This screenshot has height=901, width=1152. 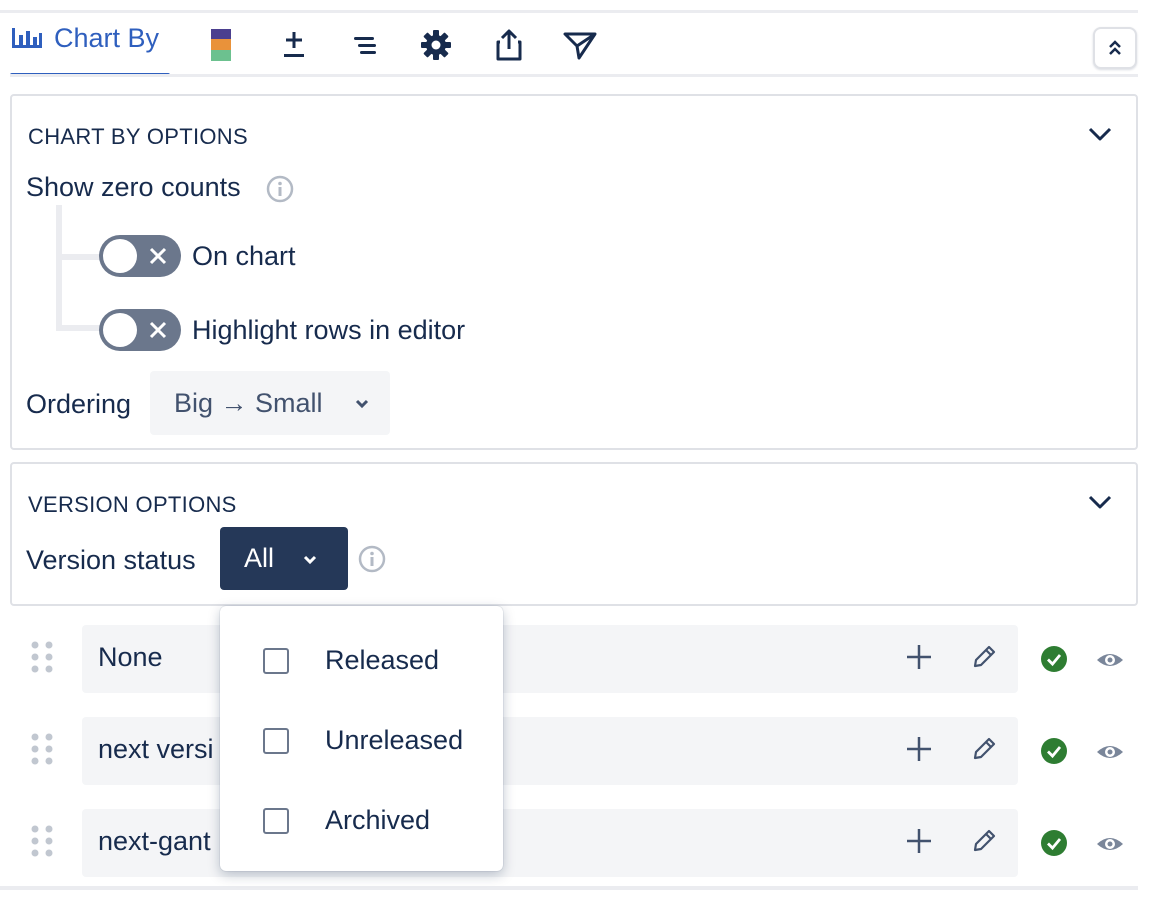 What do you see at coordinates (382, 660) in the screenshot?
I see `menu-item-label: Released` at bounding box center [382, 660].